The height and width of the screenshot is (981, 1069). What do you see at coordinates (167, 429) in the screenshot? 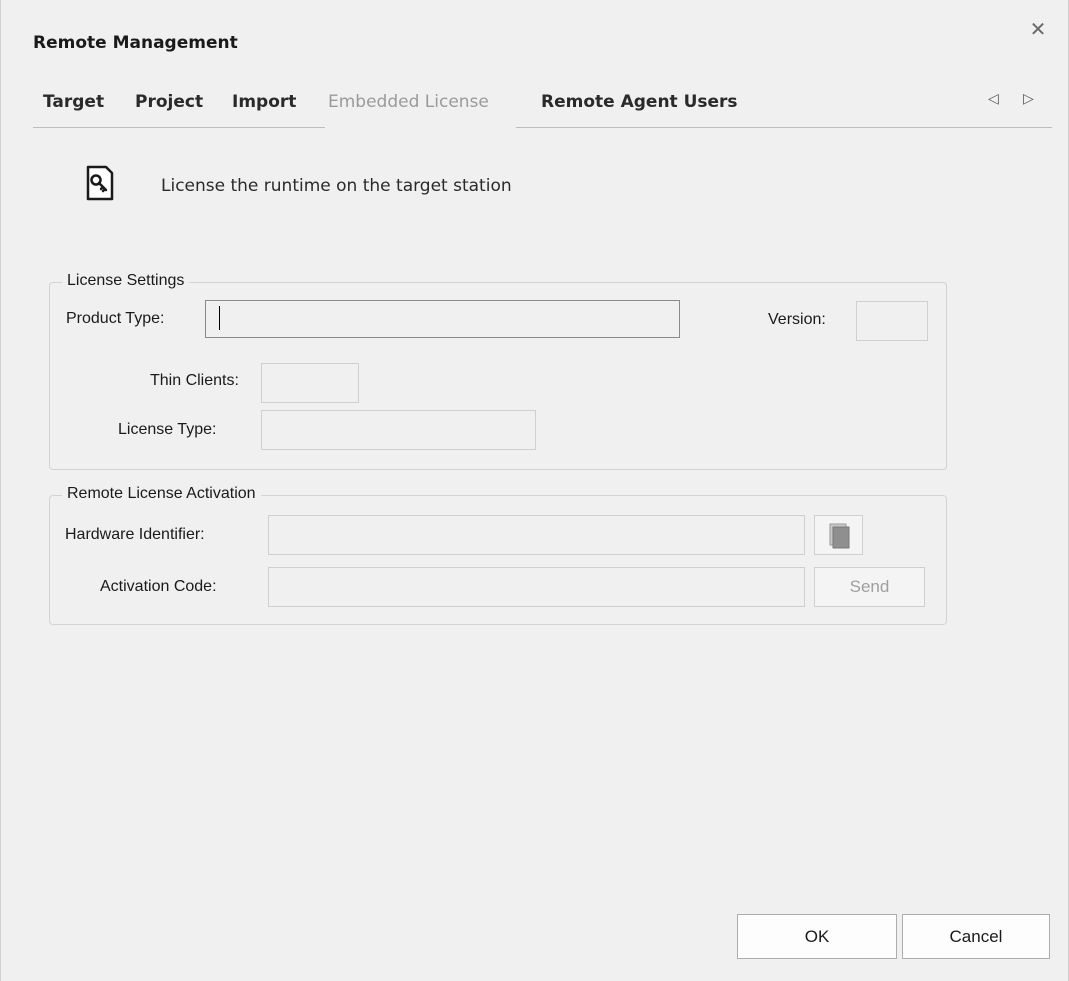
I see `license-type-label: License Type:` at bounding box center [167, 429].